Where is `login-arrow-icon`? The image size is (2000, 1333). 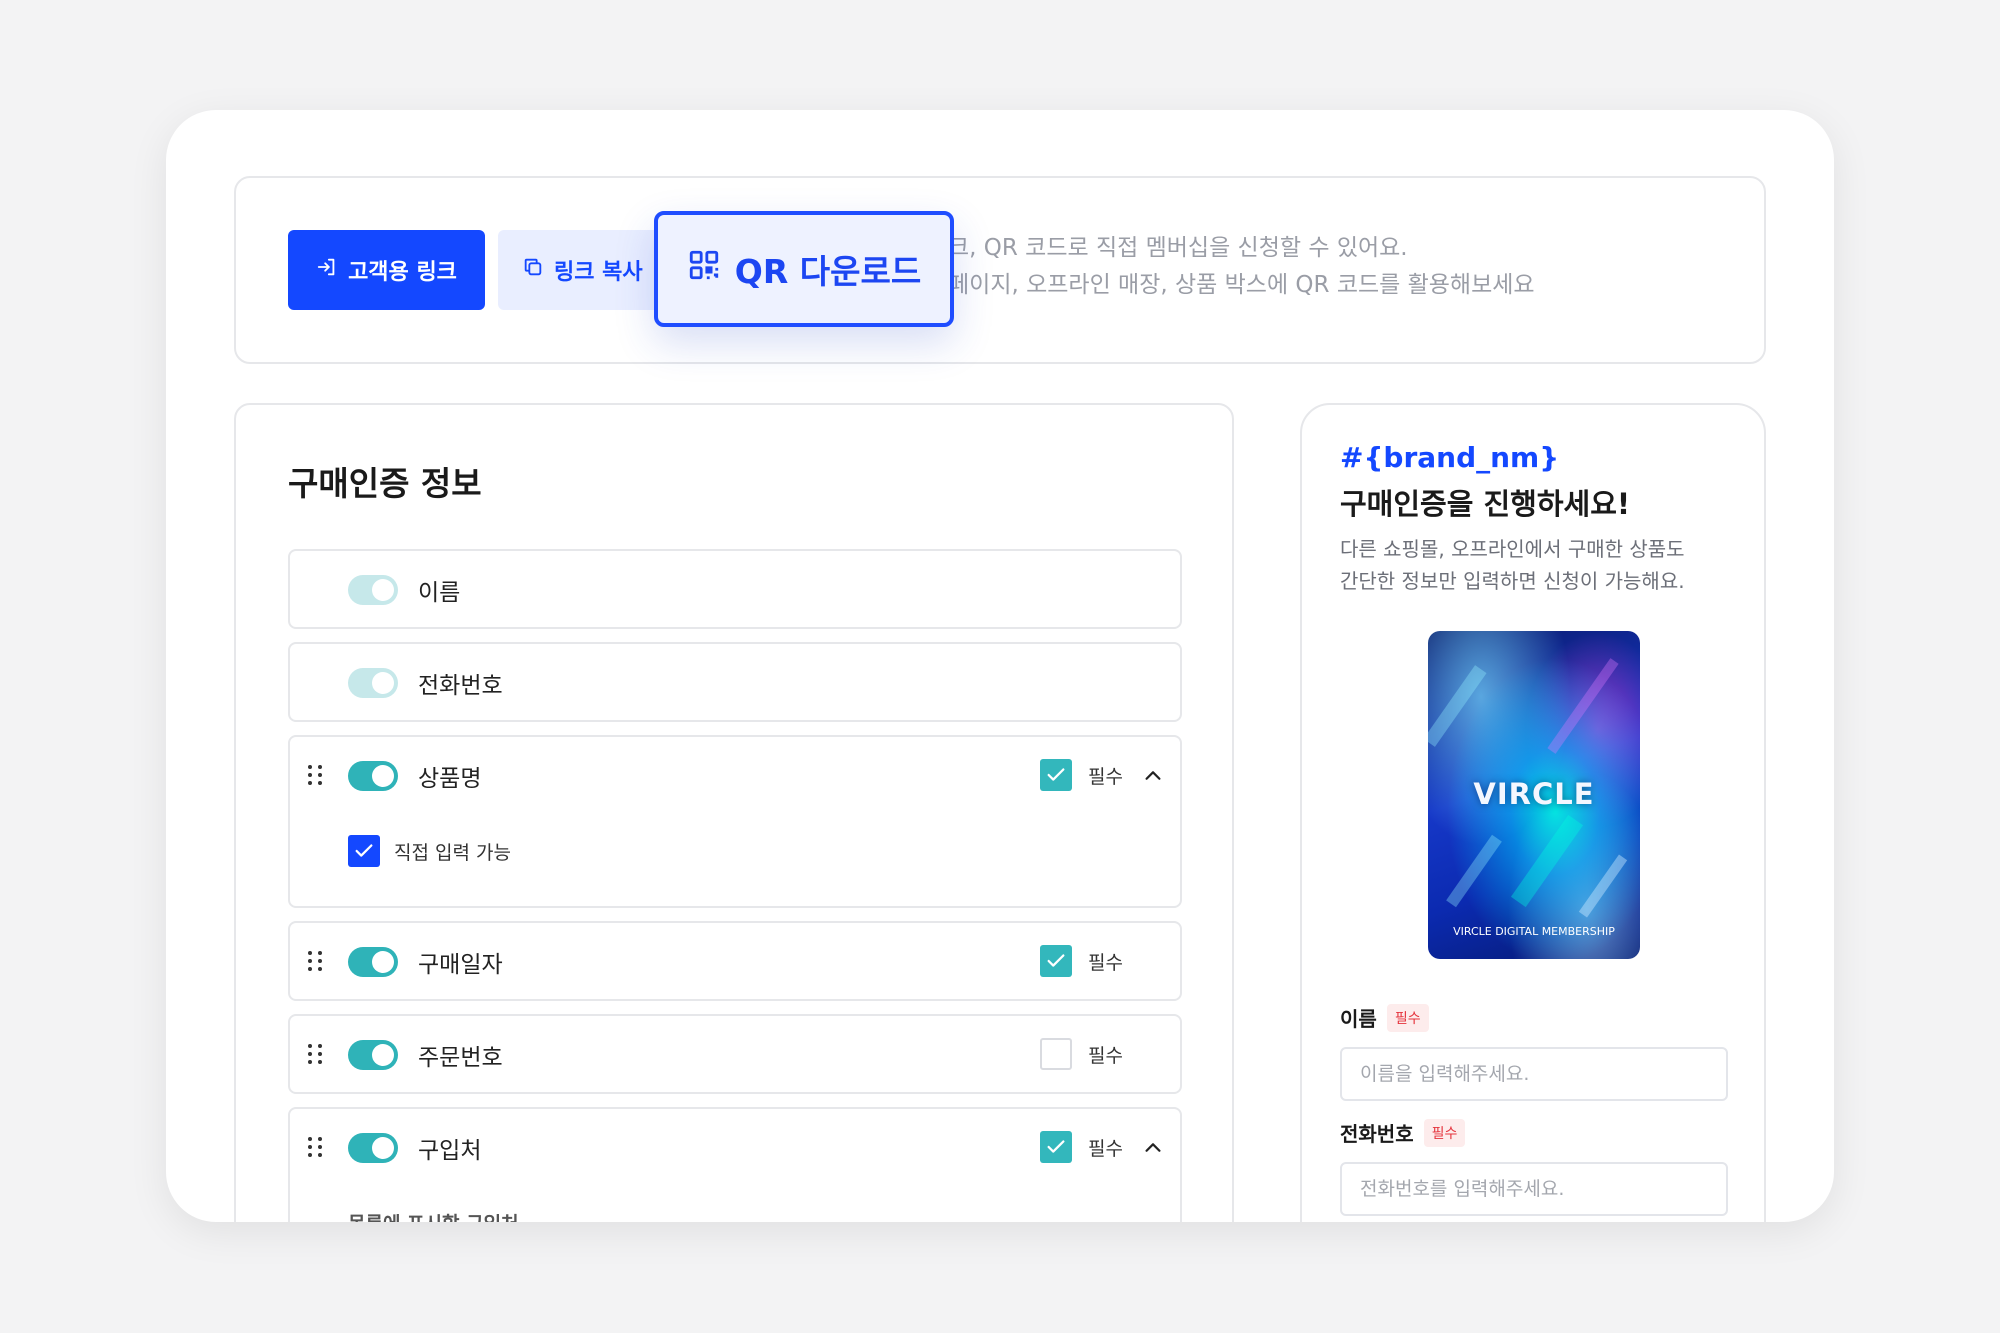
login-arrow-icon is located at coordinates (327, 270).